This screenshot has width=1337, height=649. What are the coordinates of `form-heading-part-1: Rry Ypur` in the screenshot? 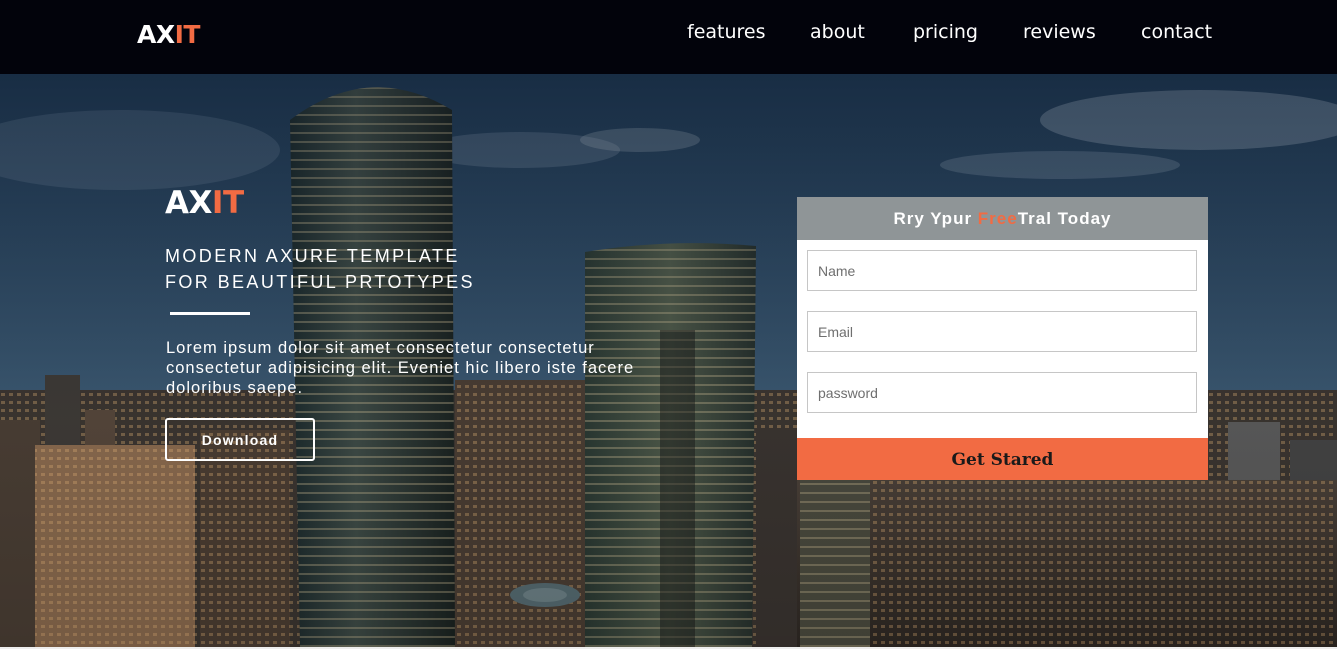 It's located at (935, 218).